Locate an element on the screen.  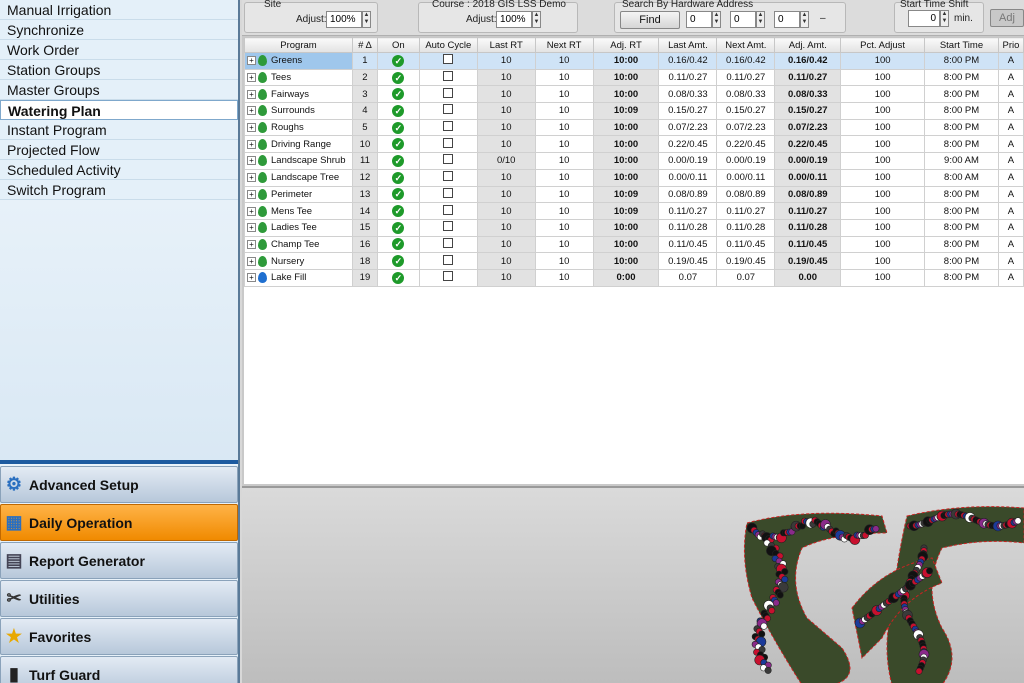
program-cell: + Tees is located at coordinates (298, 77).